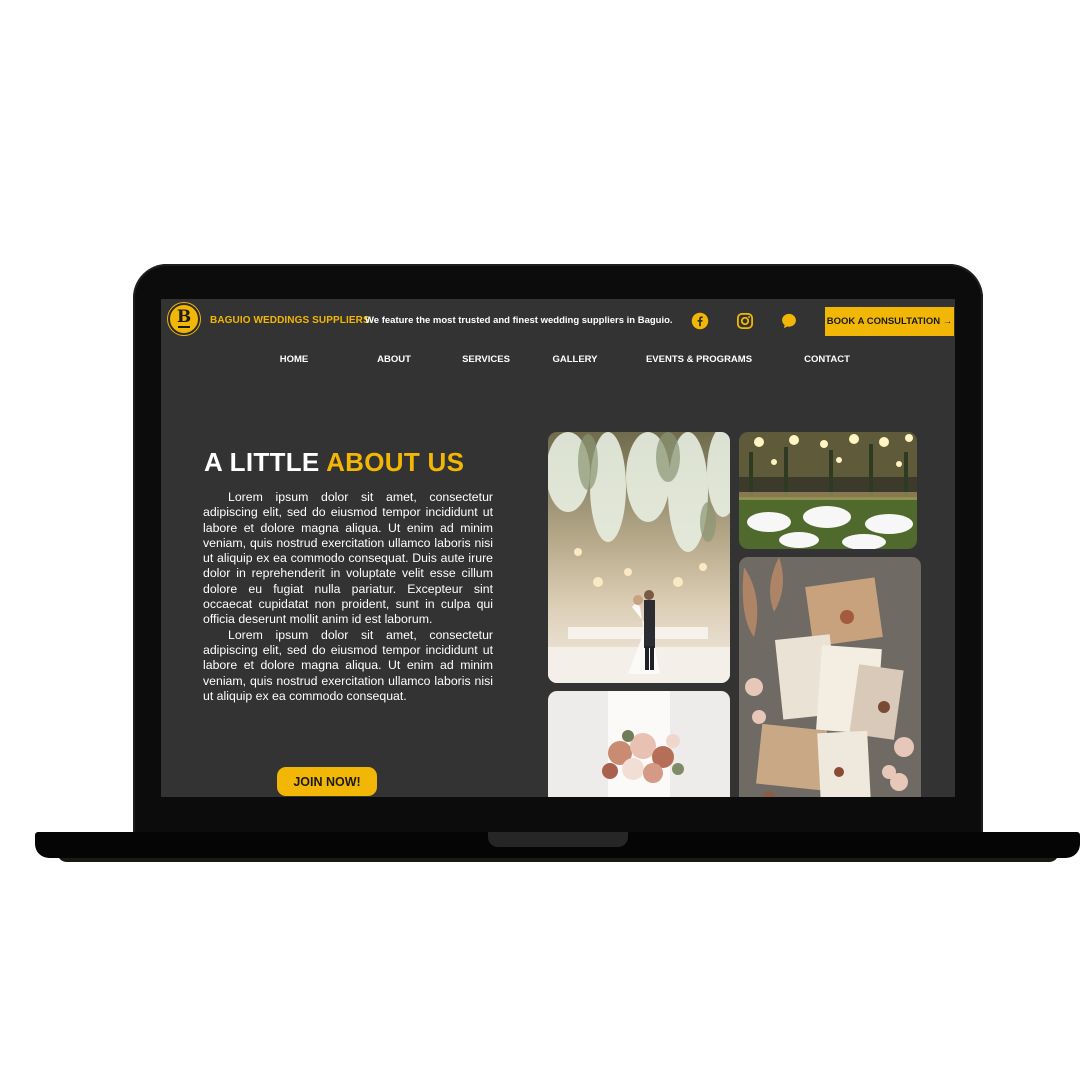 The height and width of the screenshot is (1080, 1080). I want to click on reception-venue-photo, so click(828, 490).